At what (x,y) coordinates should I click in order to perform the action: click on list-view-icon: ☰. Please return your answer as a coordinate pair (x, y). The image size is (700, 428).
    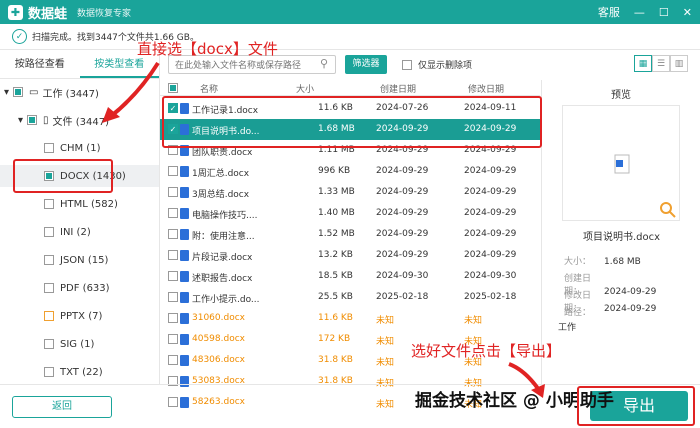
    Looking at the image, I should click on (661, 63).